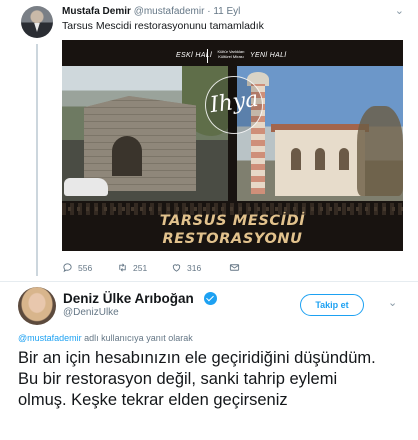 This screenshot has width=418, height=440. What do you see at coordinates (163, 26) in the screenshot?
I see `tweet-text: Tarsus Mescidi restorasyonunu tamamladık` at bounding box center [163, 26].